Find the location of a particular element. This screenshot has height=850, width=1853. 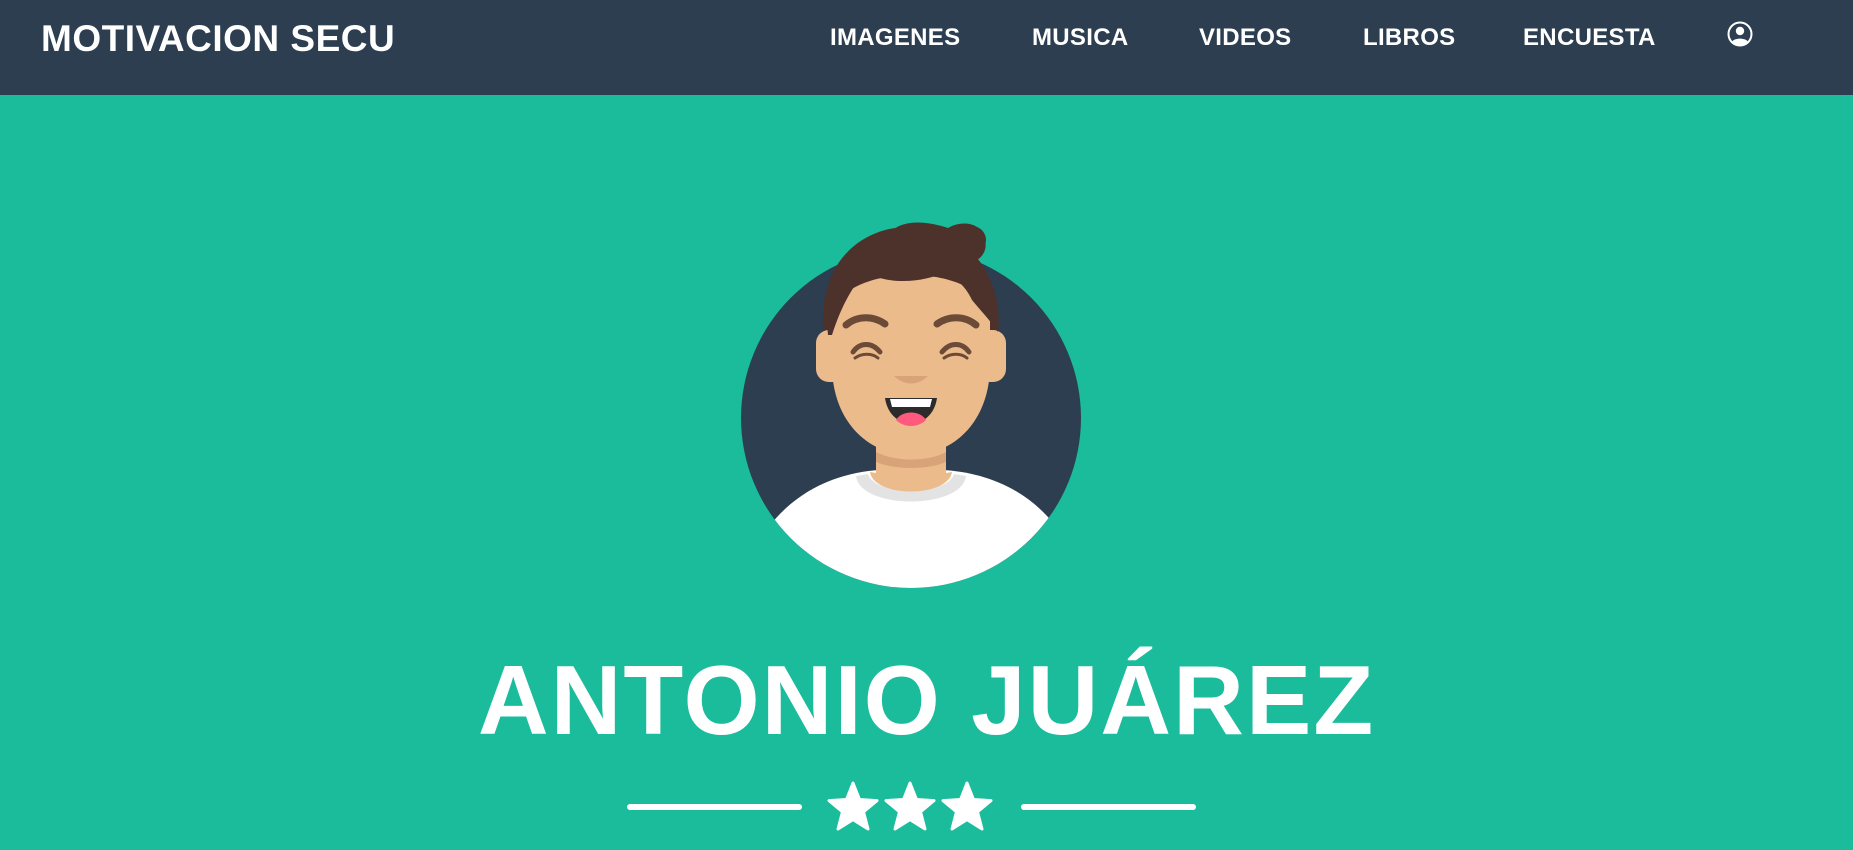

nav-link-libros: LIBROS is located at coordinates (1409, 38).